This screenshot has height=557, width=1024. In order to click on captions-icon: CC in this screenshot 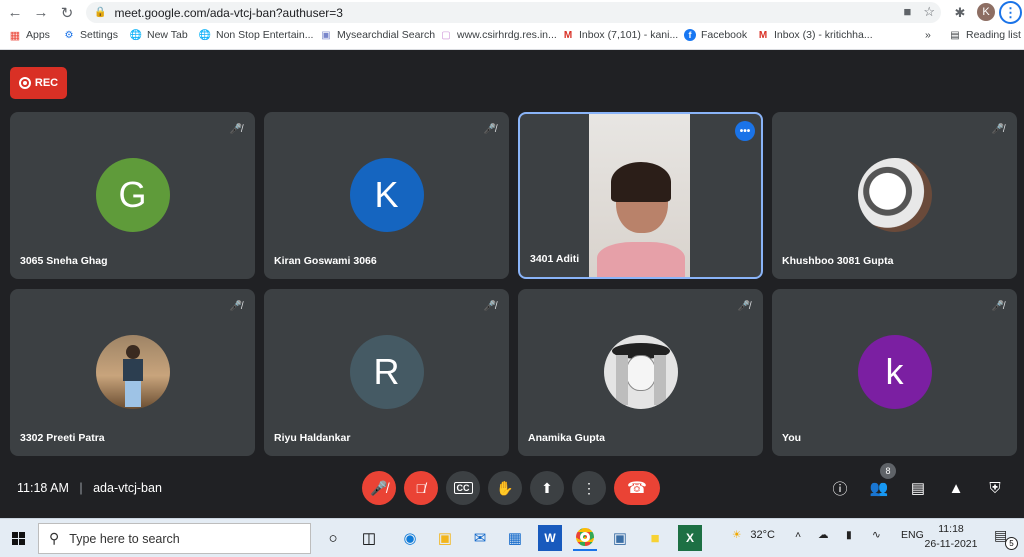, I will do `click(463, 488)`.